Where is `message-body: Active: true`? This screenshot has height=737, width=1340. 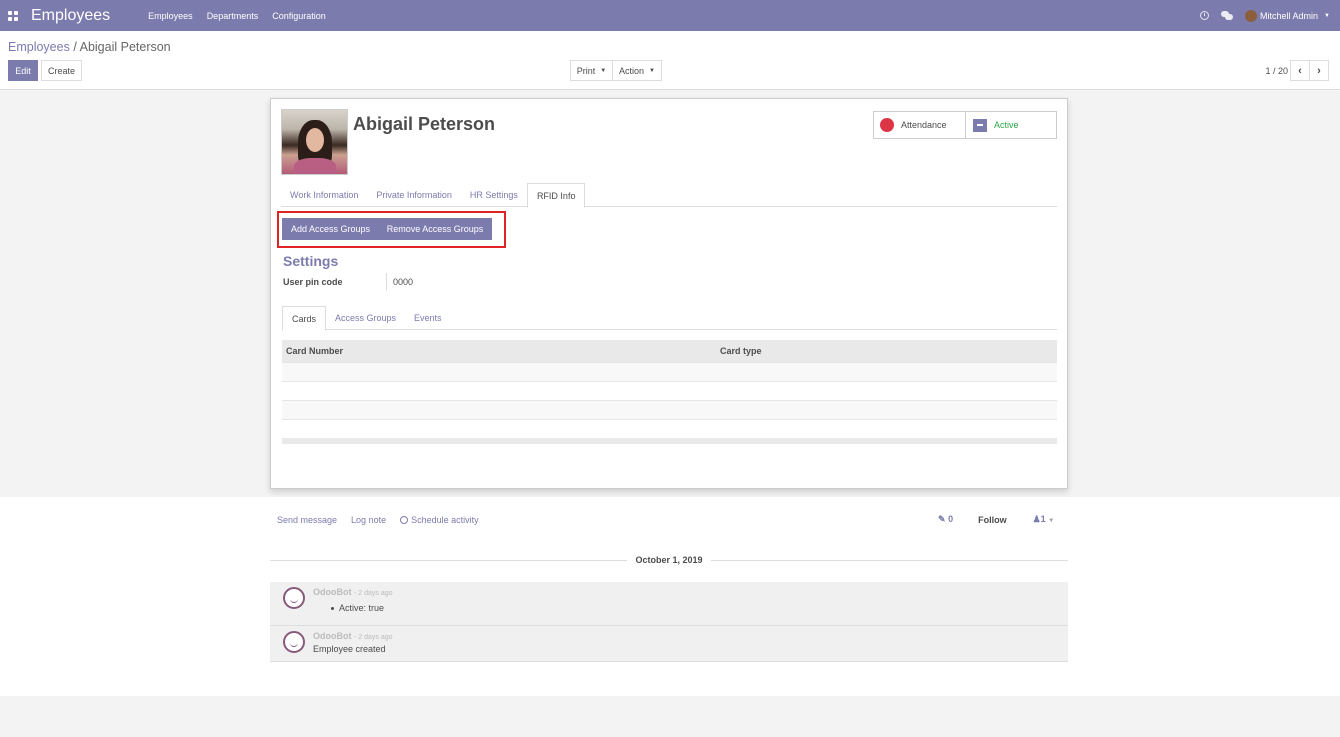 message-body: Active: true is located at coordinates (348, 608).